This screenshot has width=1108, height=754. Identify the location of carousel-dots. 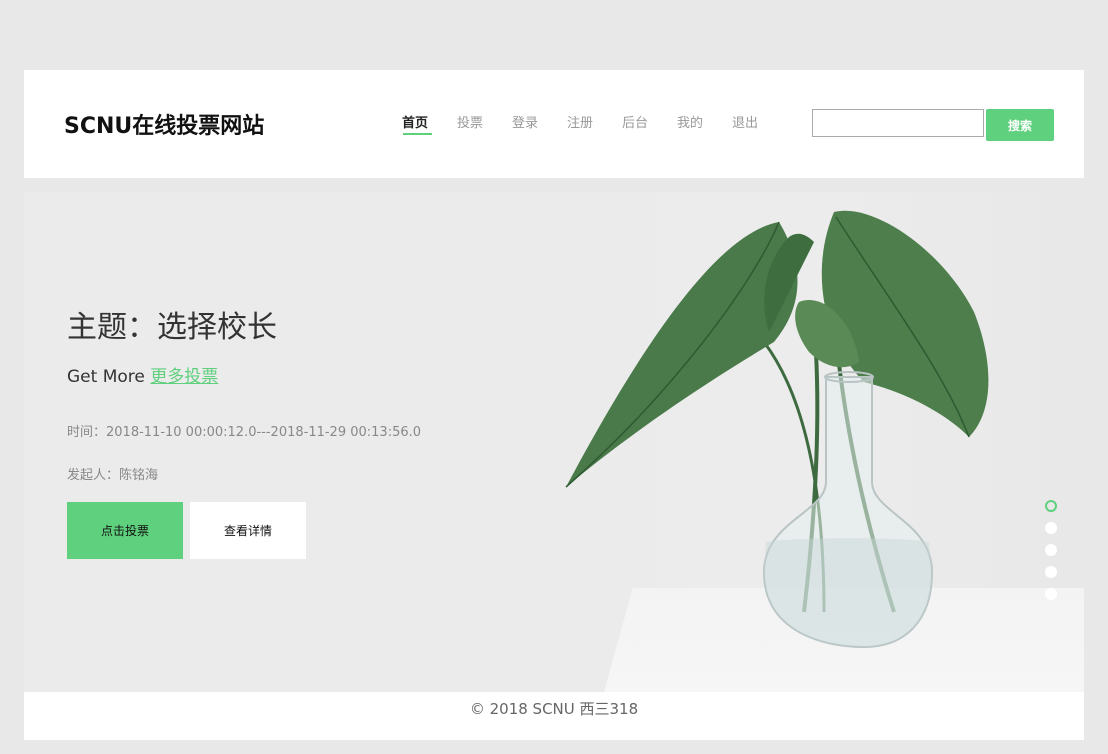
(1051, 555).